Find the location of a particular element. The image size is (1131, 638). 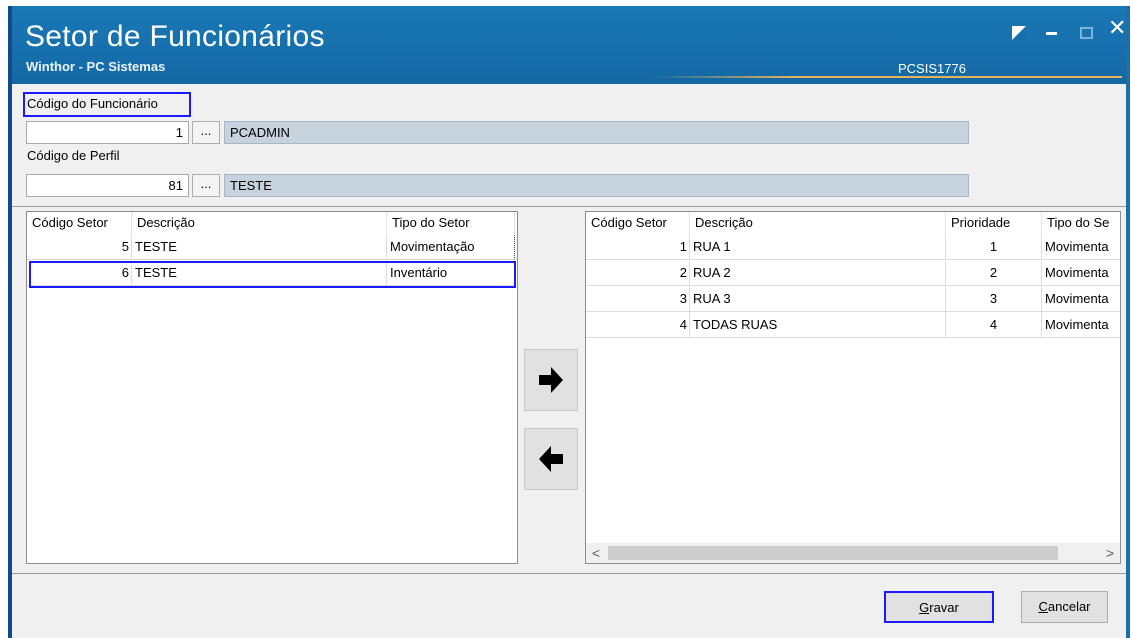

cell-prioridade: 1 is located at coordinates (994, 247).